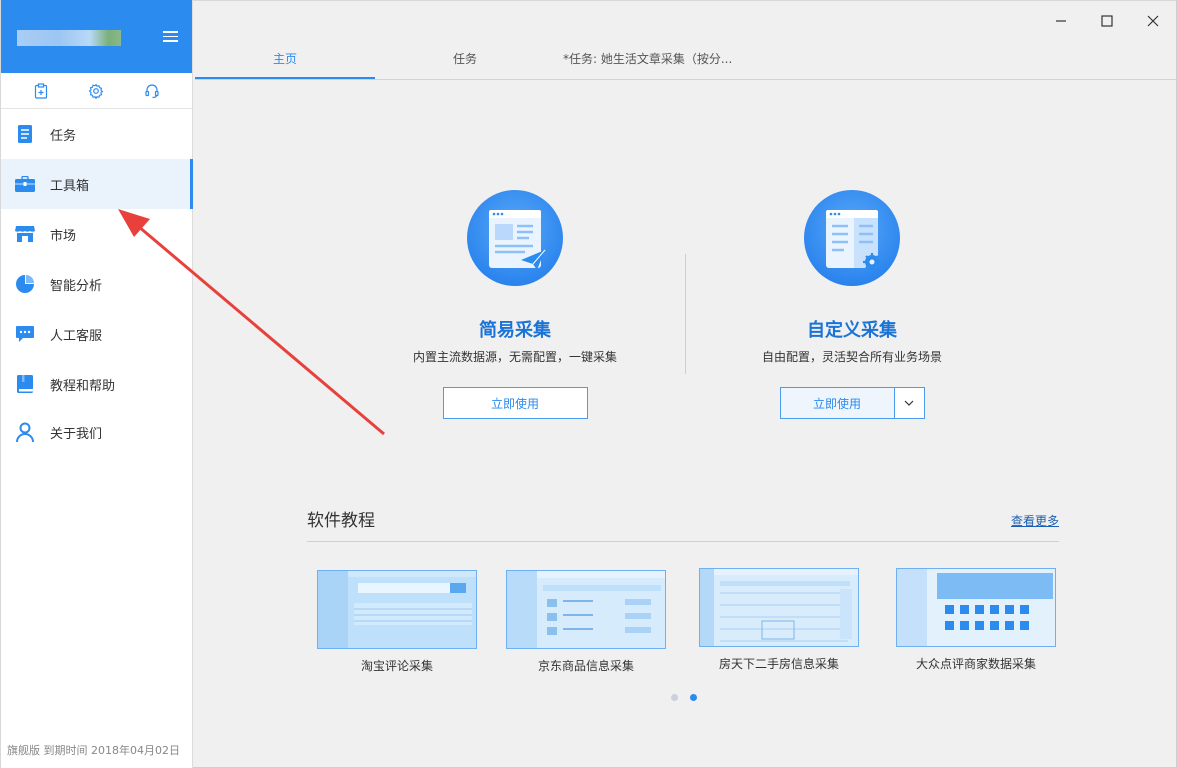 This screenshot has height=768, width=1177. Describe the element at coordinates (685, 314) in the screenshot. I see `divider` at that location.